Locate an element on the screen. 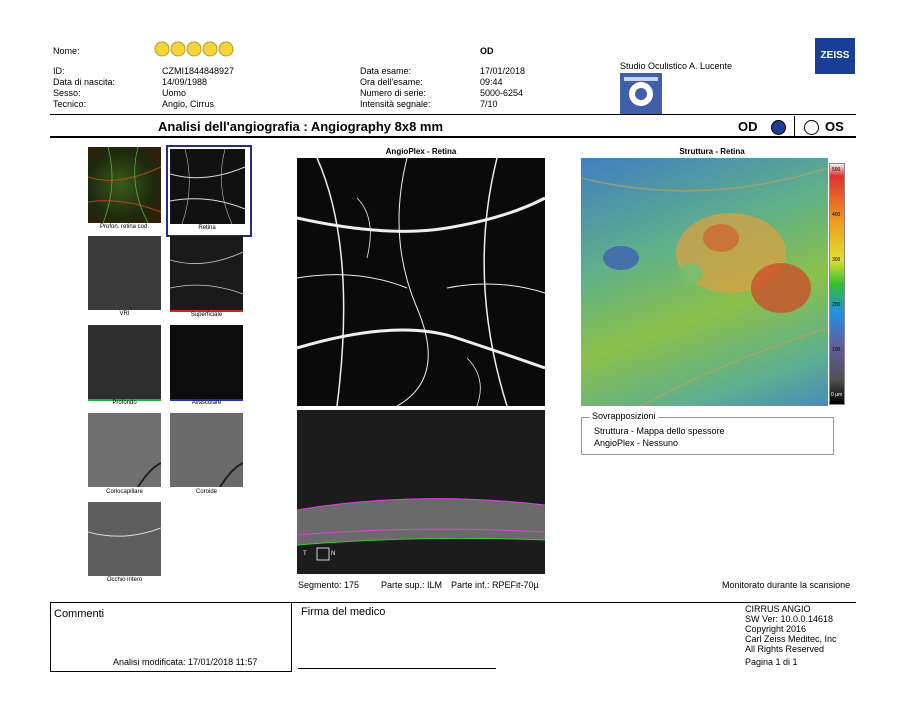 The width and height of the screenshot is (907, 720). redacted-name is located at coordinates (202, 49).